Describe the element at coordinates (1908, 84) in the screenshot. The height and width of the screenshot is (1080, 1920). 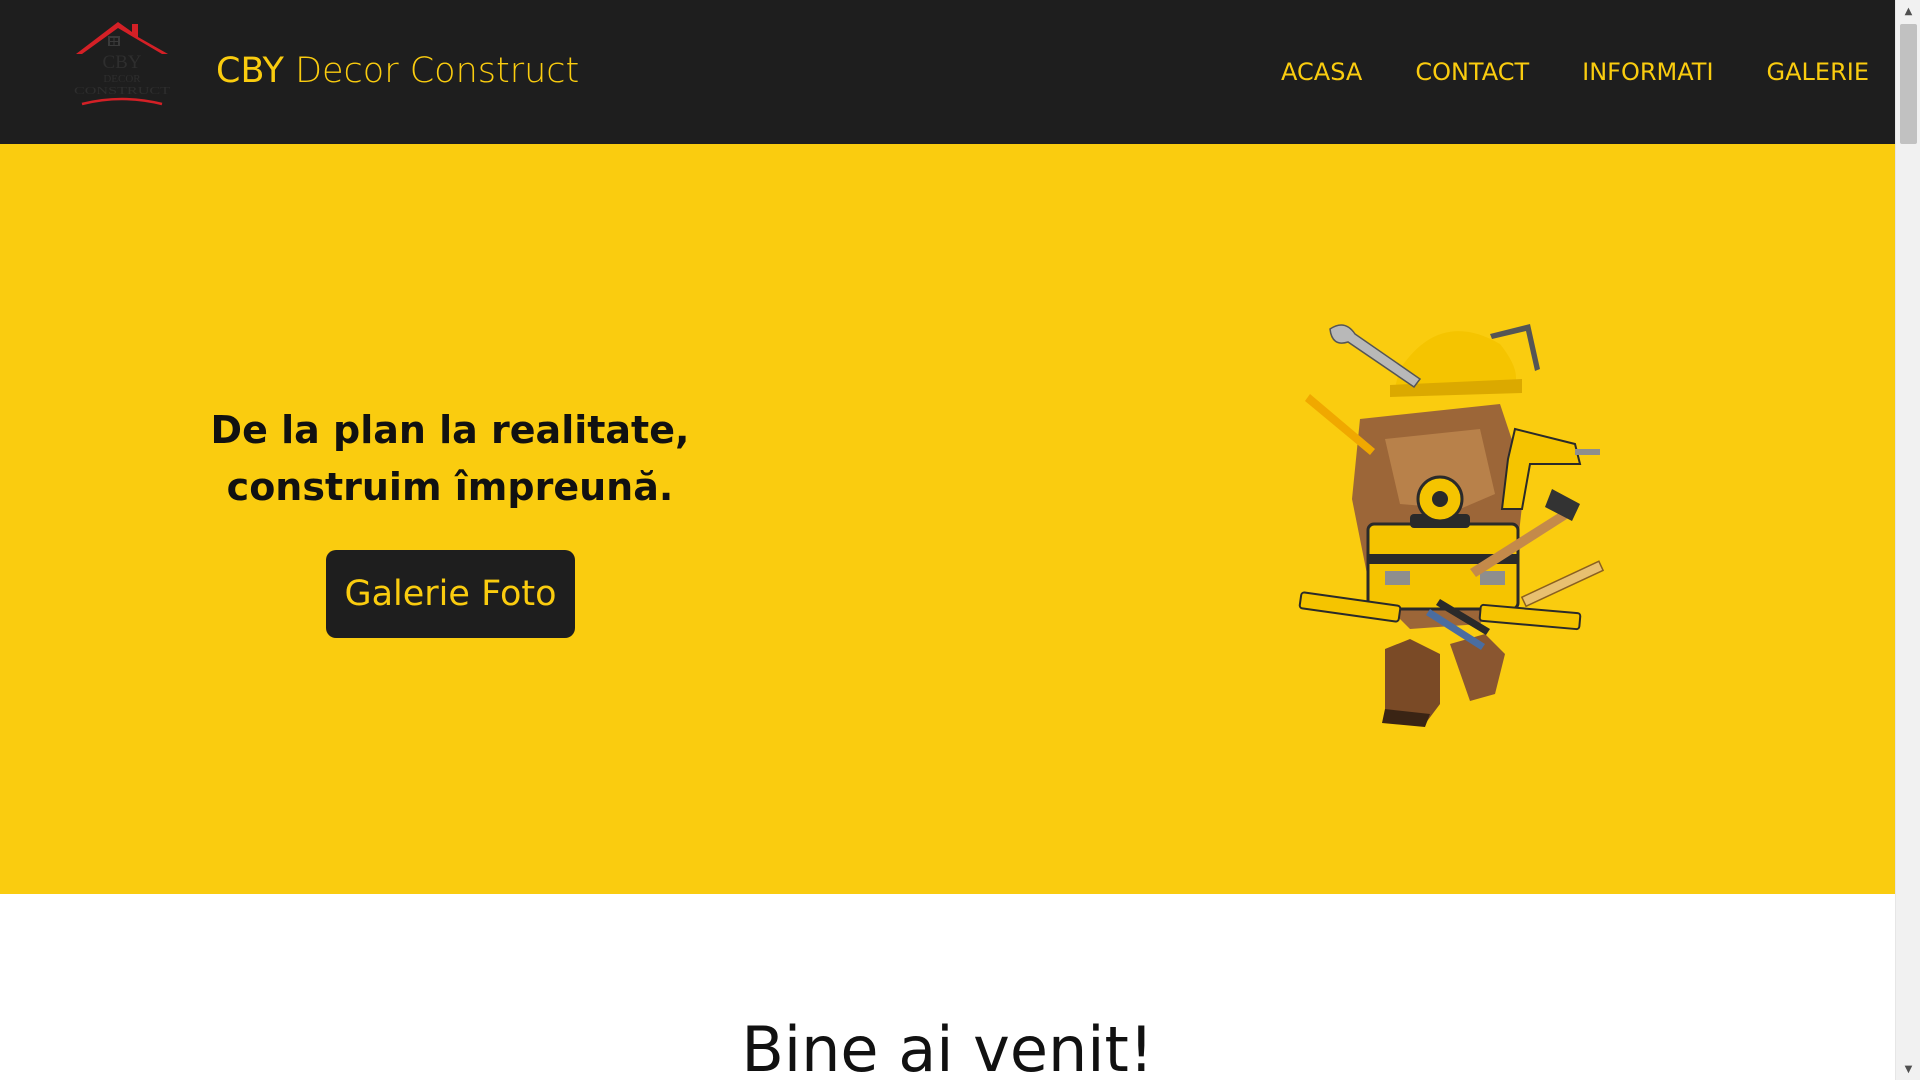
I see `scrollbar-thumb` at that location.